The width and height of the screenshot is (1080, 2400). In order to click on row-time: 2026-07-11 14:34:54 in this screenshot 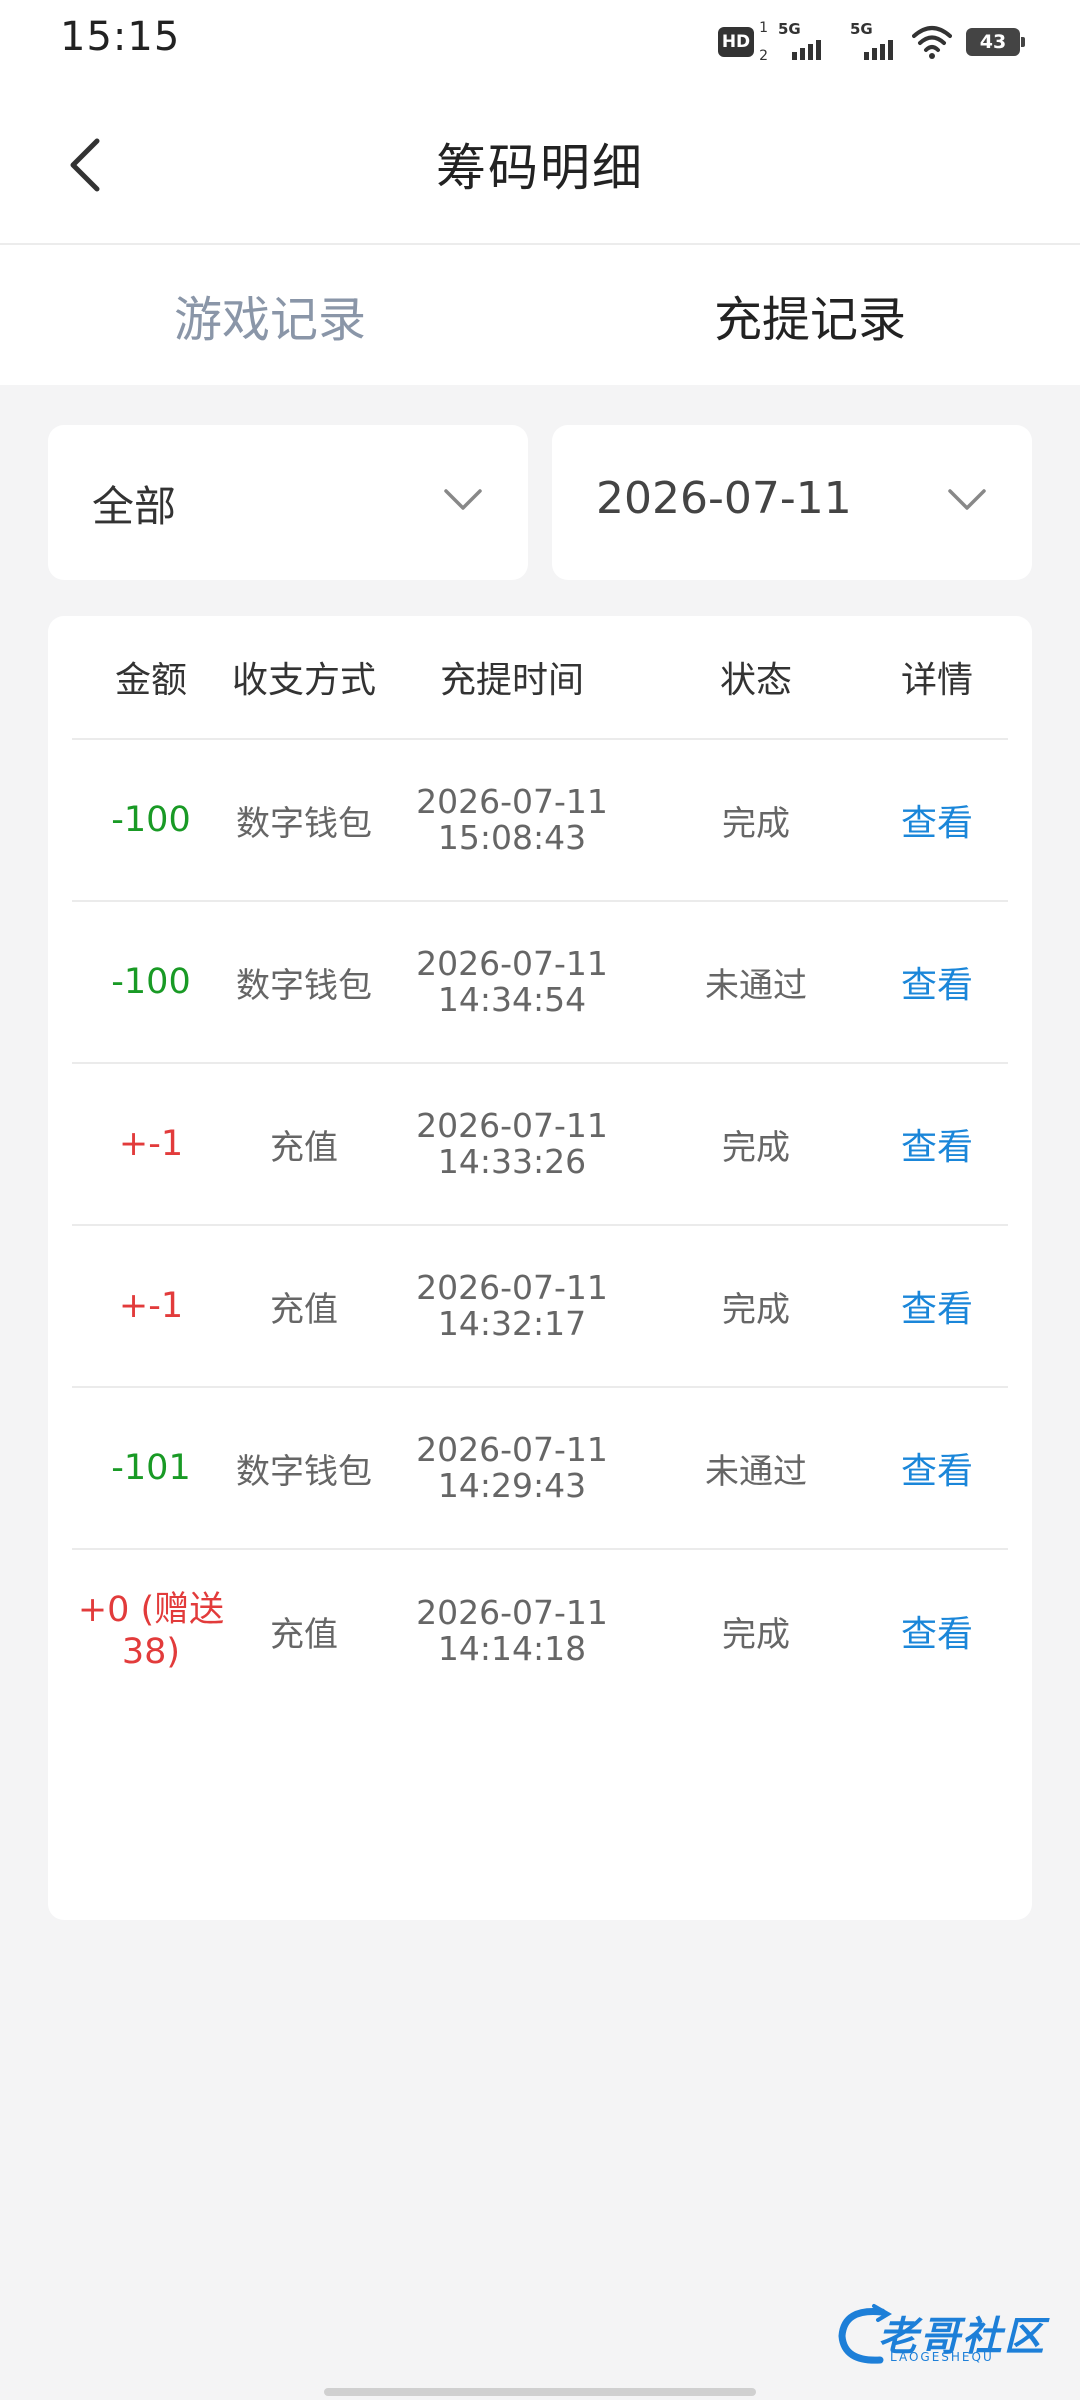, I will do `click(512, 982)`.